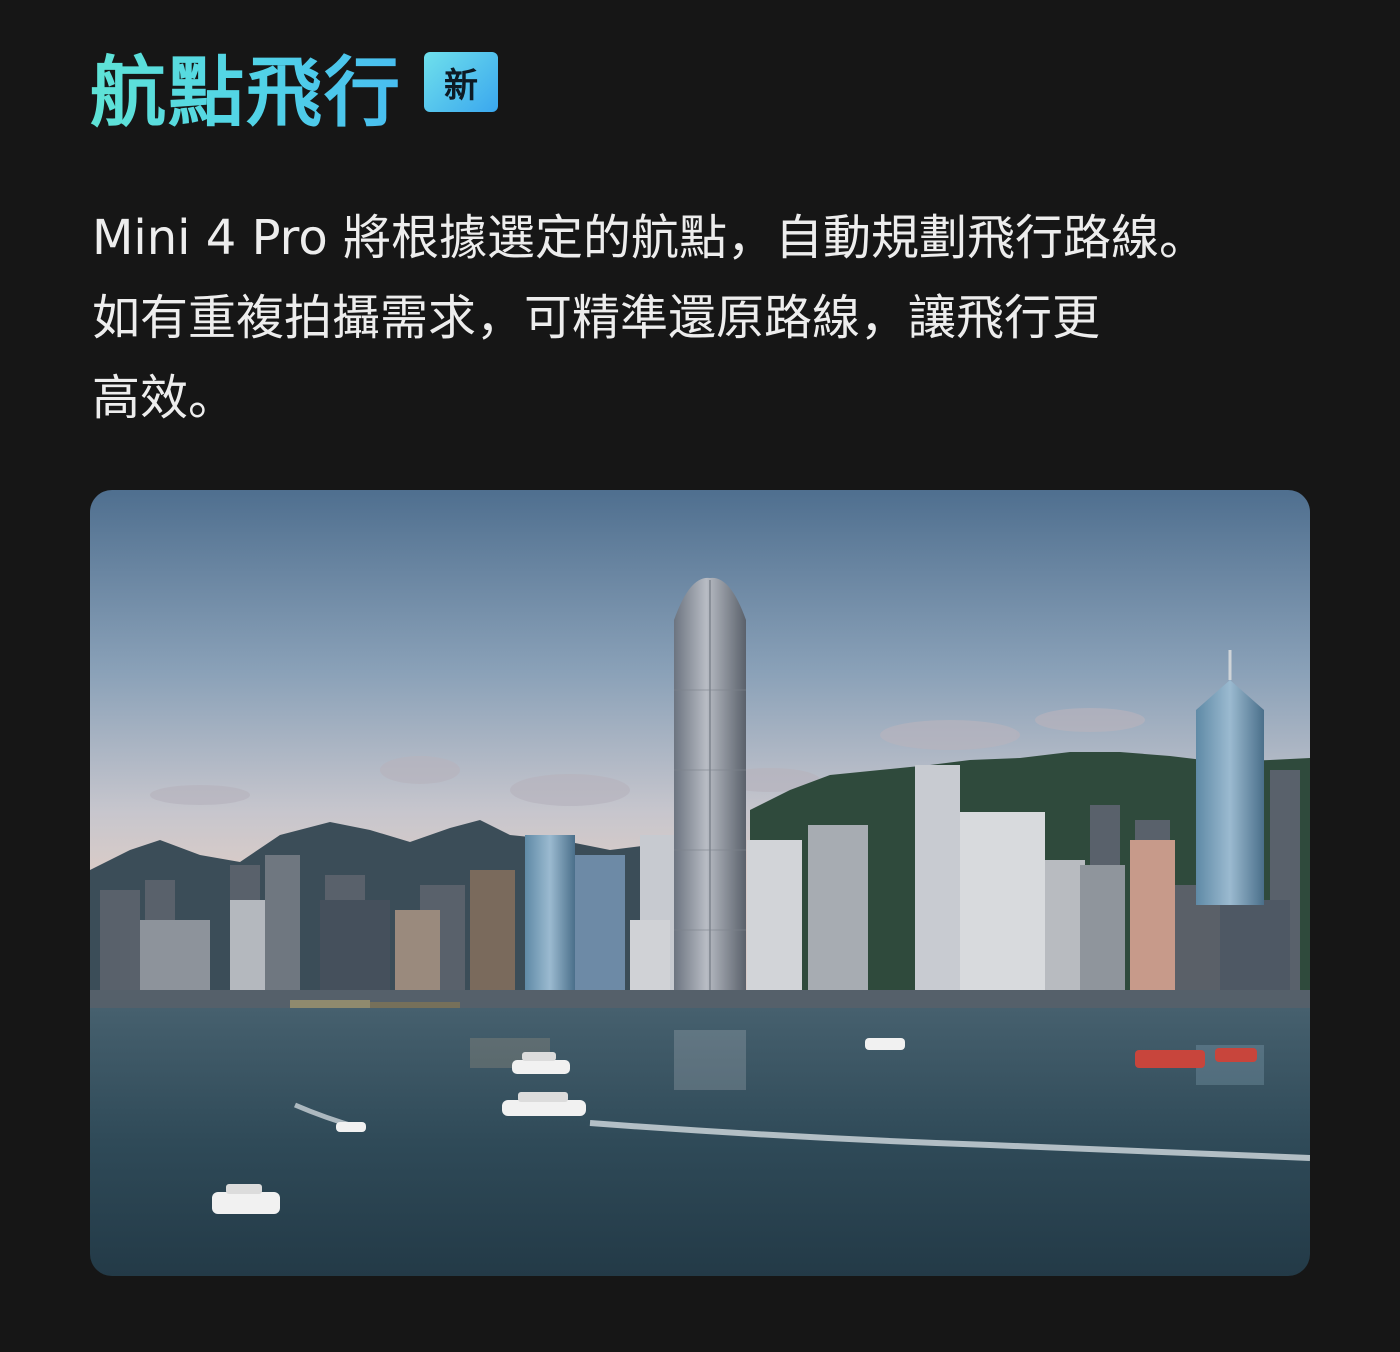  What do you see at coordinates (461, 82) in the screenshot?
I see `new-badge: 新` at bounding box center [461, 82].